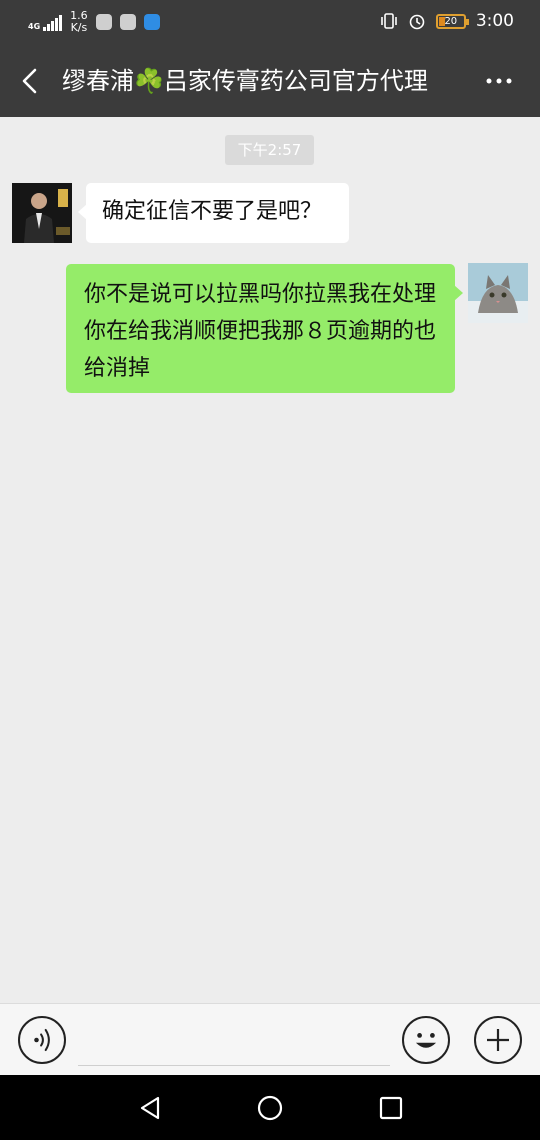 Image resolution: width=540 pixels, height=1140 pixels. What do you see at coordinates (499, 81) in the screenshot?
I see `more-icon` at bounding box center [499, 81].